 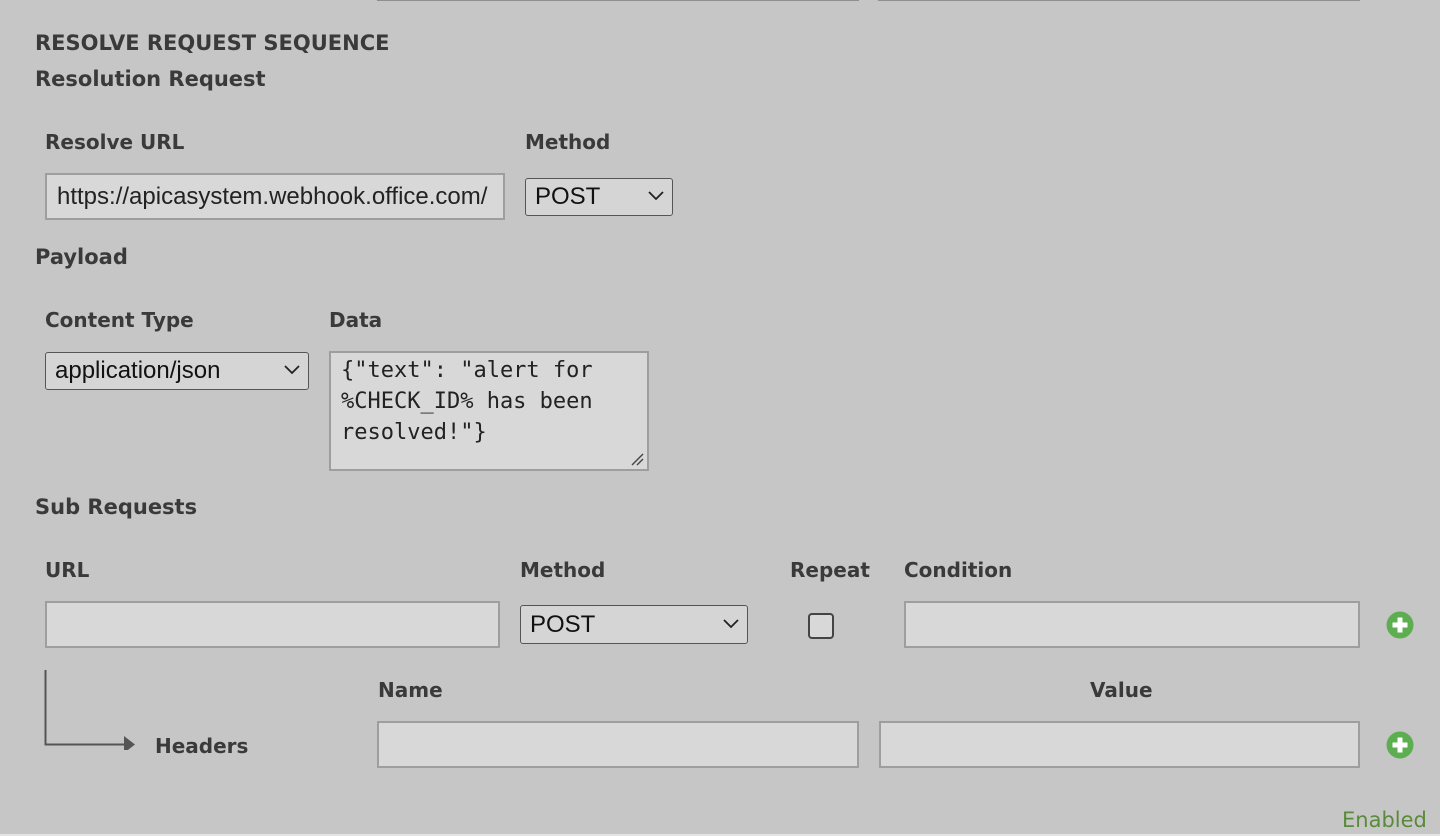 I want to click on header-name-label: Name, so click(x=410, y=690).